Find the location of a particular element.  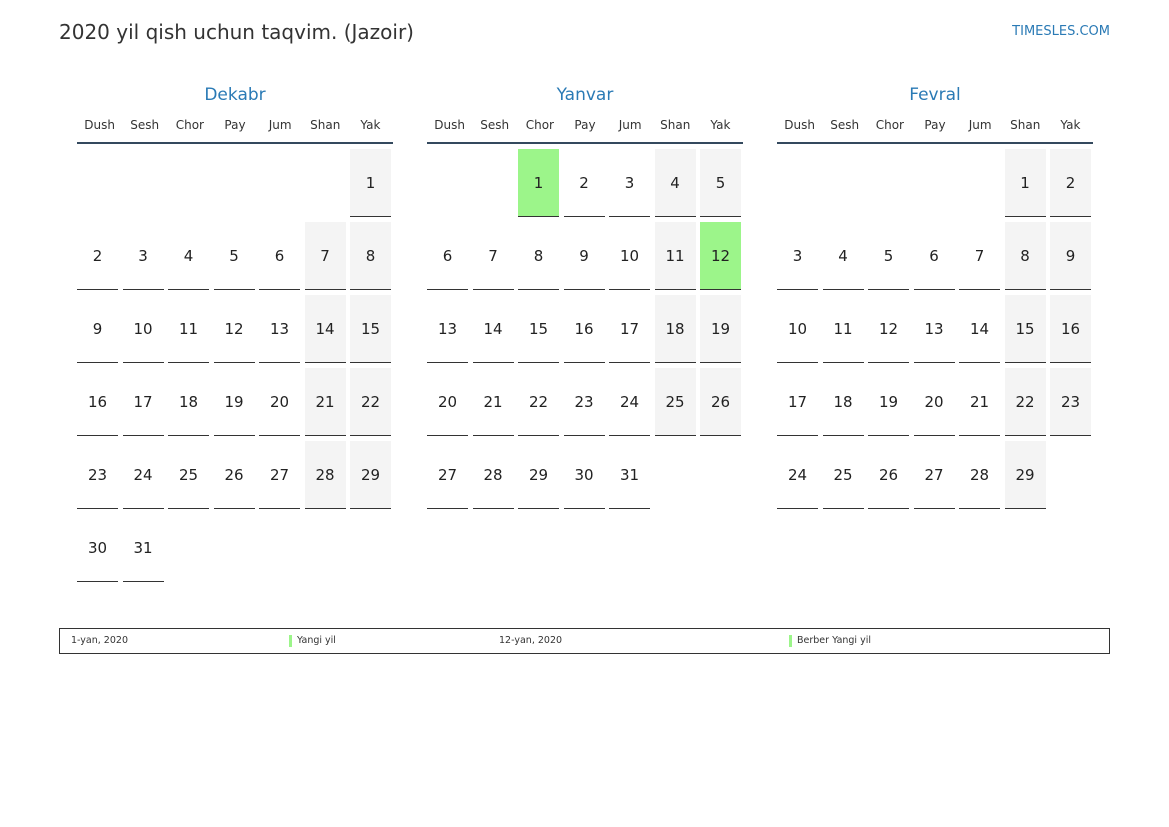

day-cell: 9 is located at coordinates (584, 256).